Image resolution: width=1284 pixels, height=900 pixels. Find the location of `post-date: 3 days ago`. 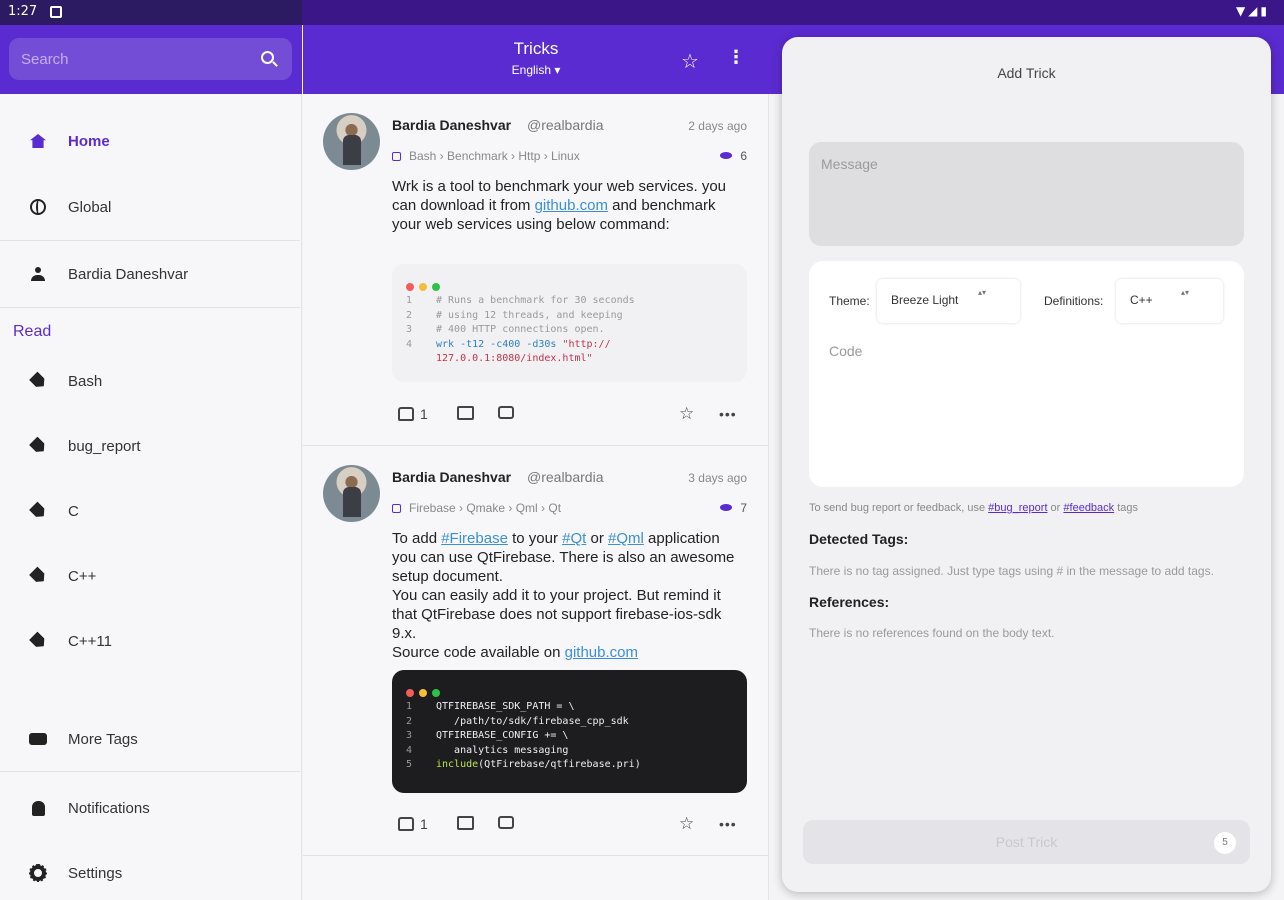

post-date: 3 days ago is located at coordinates (717, 478).